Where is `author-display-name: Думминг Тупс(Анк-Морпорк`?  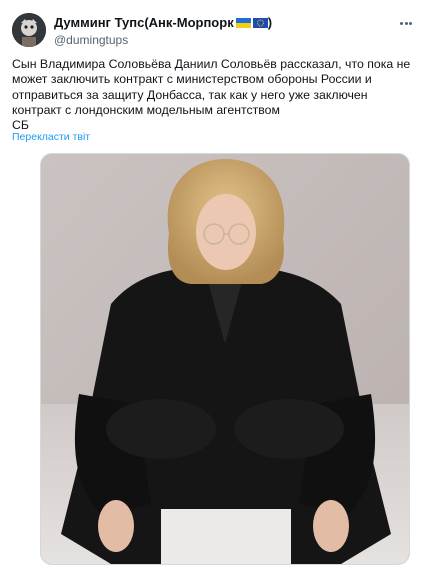
author-display-name: Думминг Тупс(Анк-Морпорк is located at coordinates (144, 22).